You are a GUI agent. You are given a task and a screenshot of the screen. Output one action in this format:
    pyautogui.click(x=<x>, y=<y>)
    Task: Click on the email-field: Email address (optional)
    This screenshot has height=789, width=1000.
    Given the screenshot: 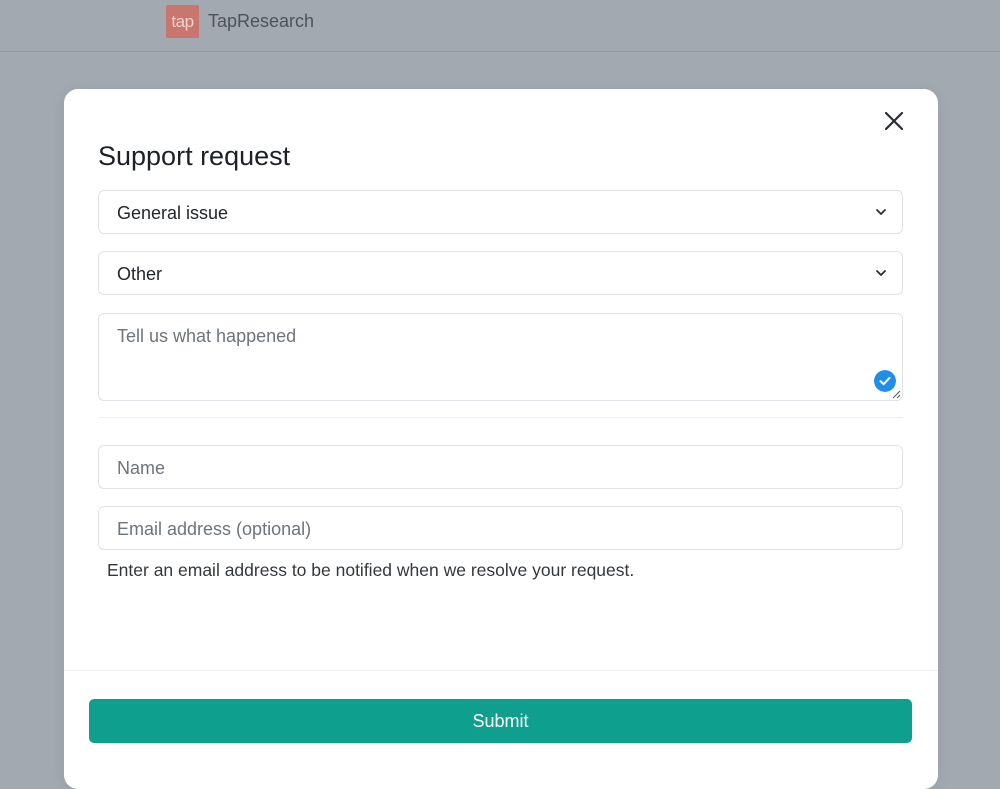 What is the action you would take?
    pyautogui.click(x=500, y=528)
    